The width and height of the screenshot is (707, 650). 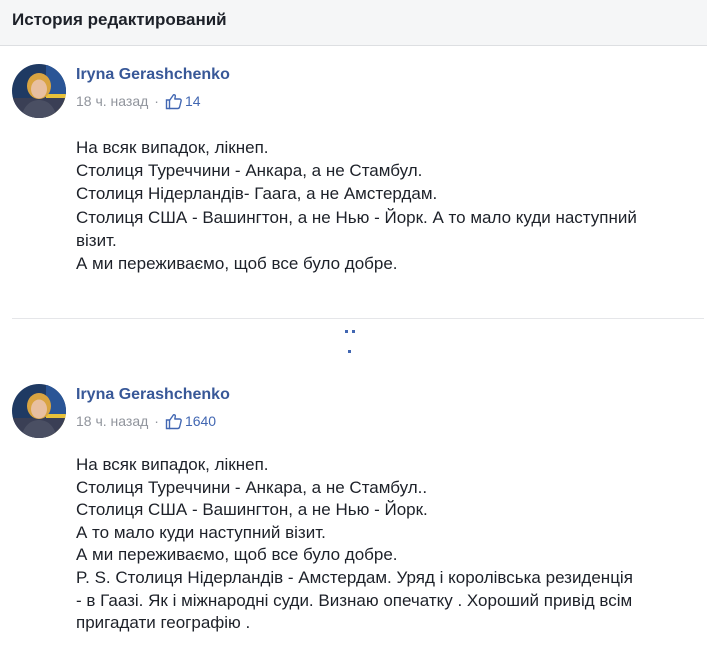 I want to click on post-meta: 18 ч. назад · 14, so click(x=138, y=101).